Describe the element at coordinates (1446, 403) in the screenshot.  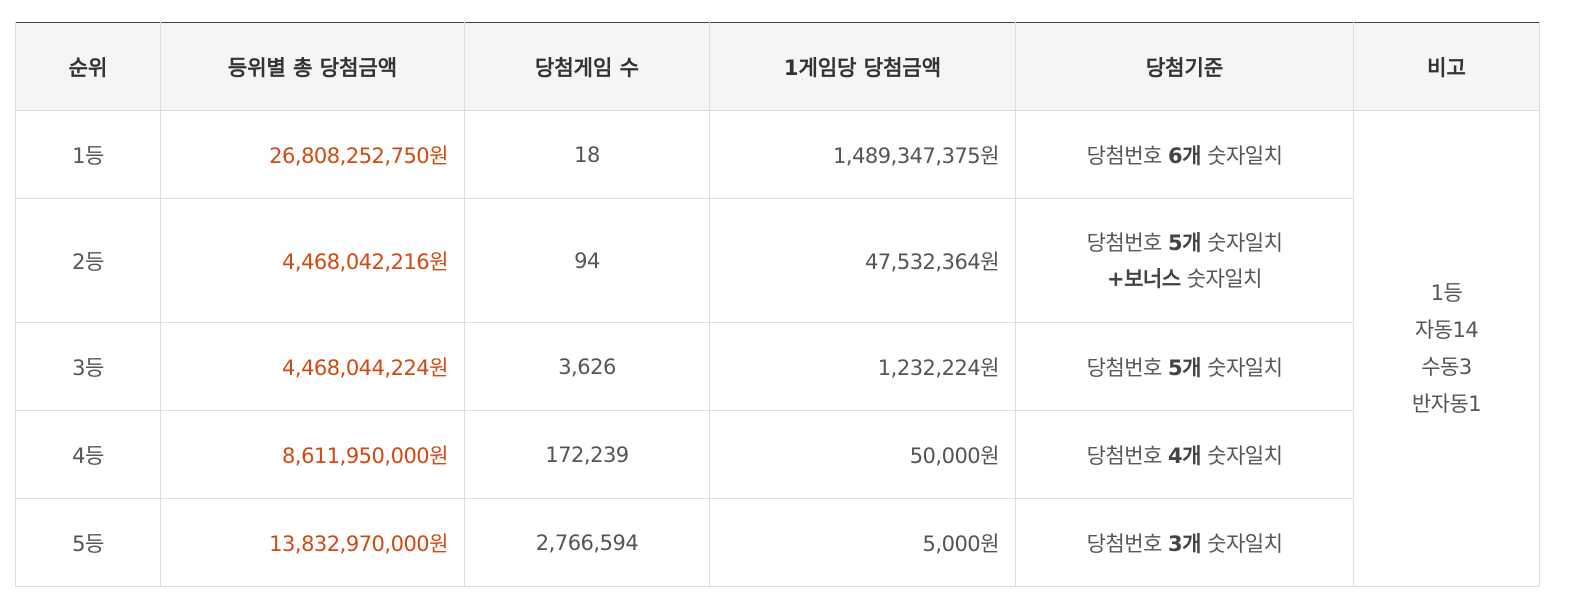
I see `note-line: 반자동1` at that location.